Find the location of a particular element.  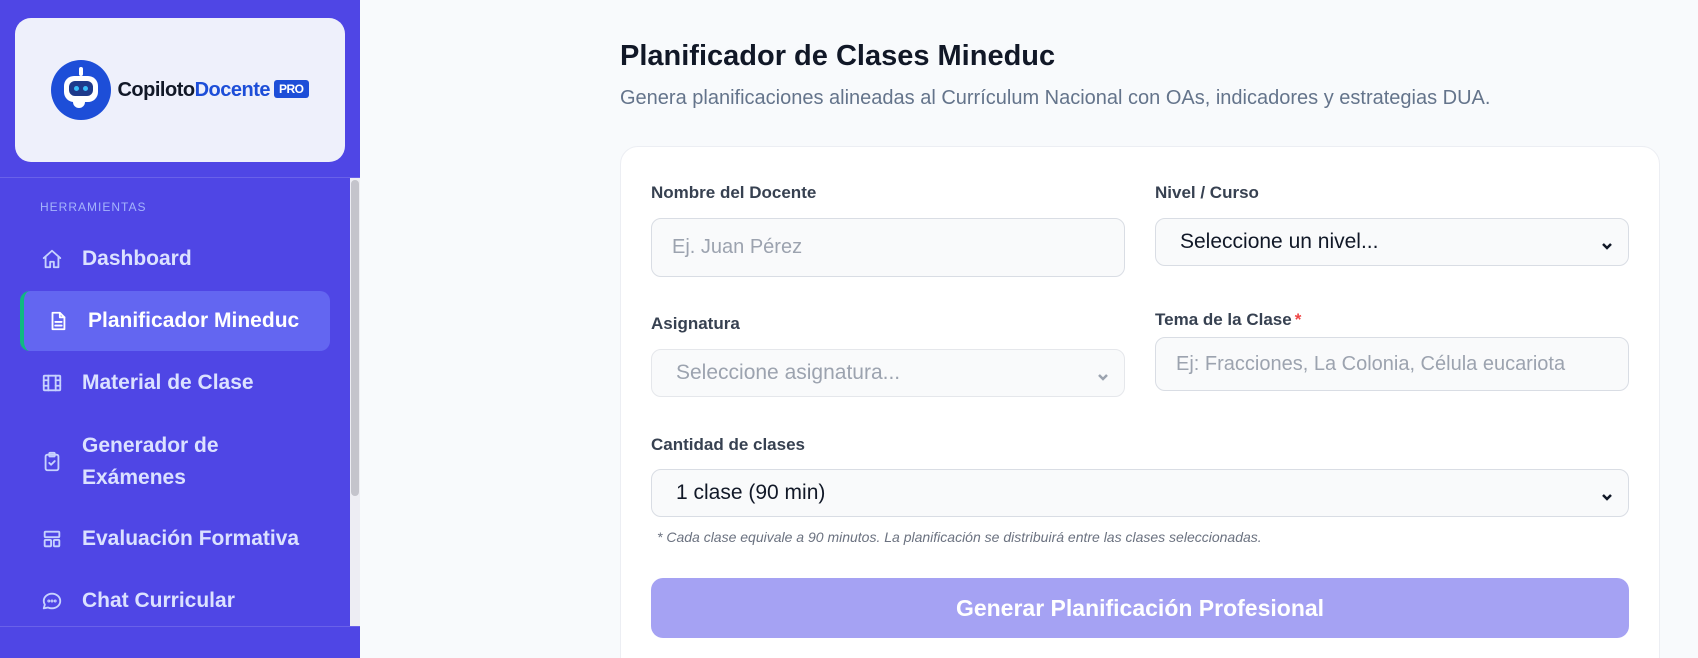

layout-icon is located at coordinates (52, 539).